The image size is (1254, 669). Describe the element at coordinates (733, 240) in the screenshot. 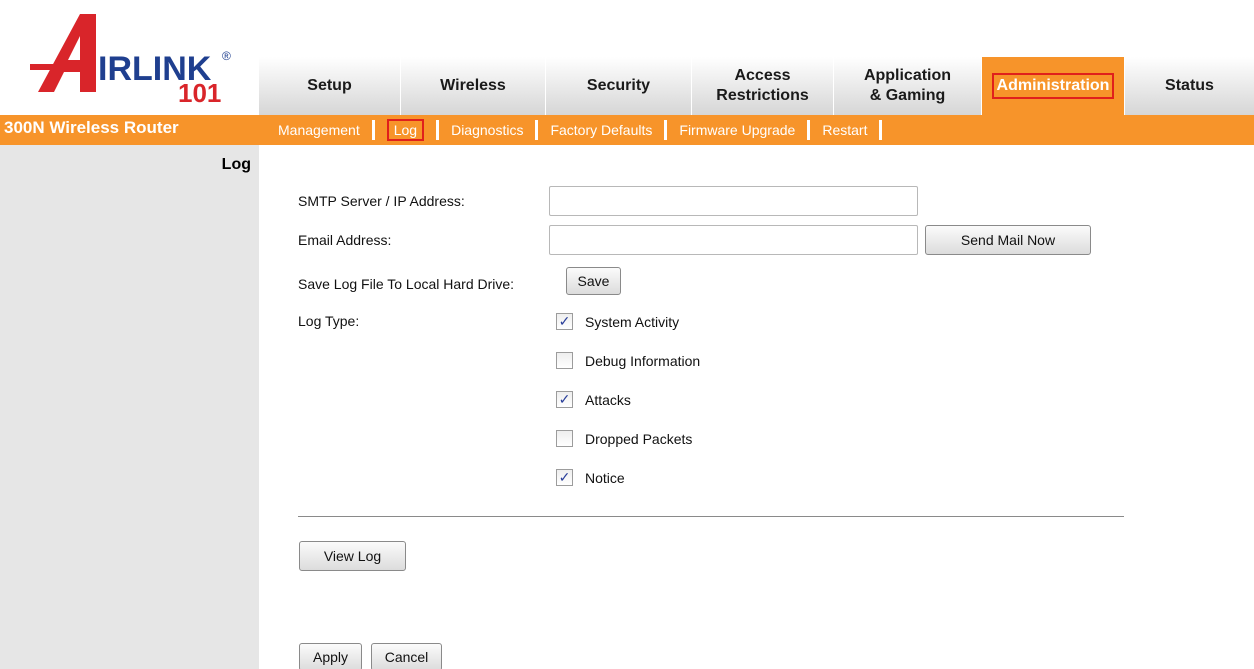

I see `email-address-input` at that location.